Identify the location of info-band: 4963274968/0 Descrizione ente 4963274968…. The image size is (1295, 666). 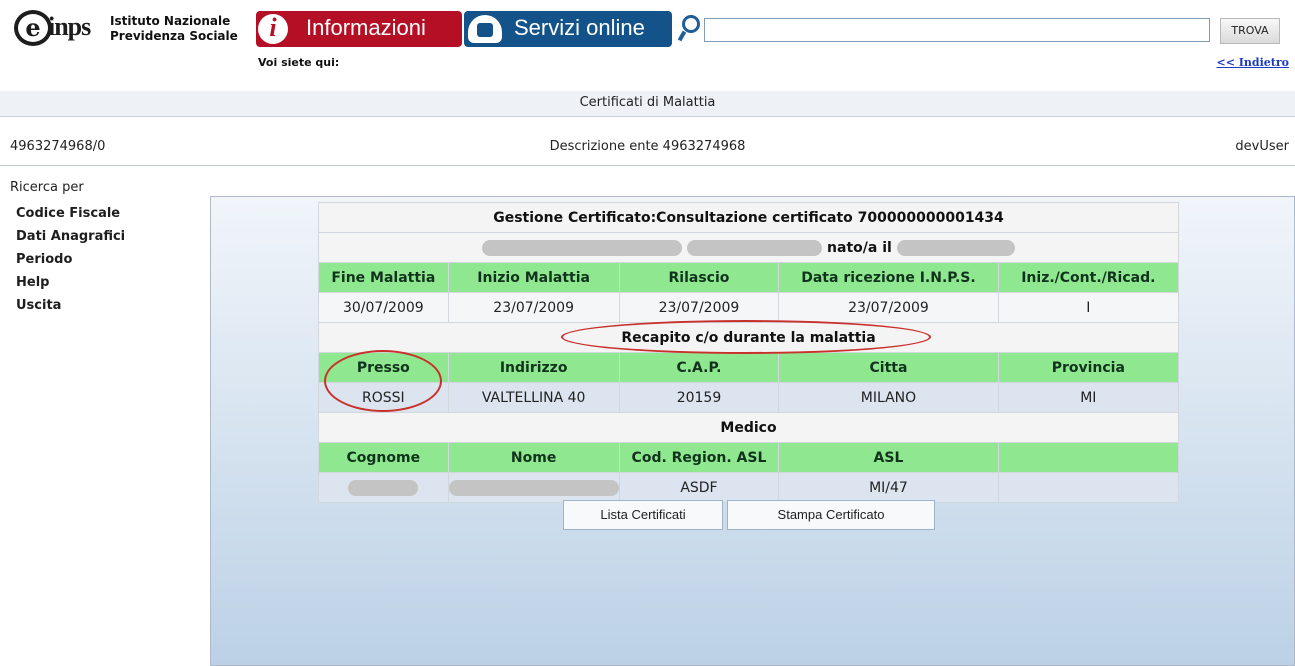
(647, 148).